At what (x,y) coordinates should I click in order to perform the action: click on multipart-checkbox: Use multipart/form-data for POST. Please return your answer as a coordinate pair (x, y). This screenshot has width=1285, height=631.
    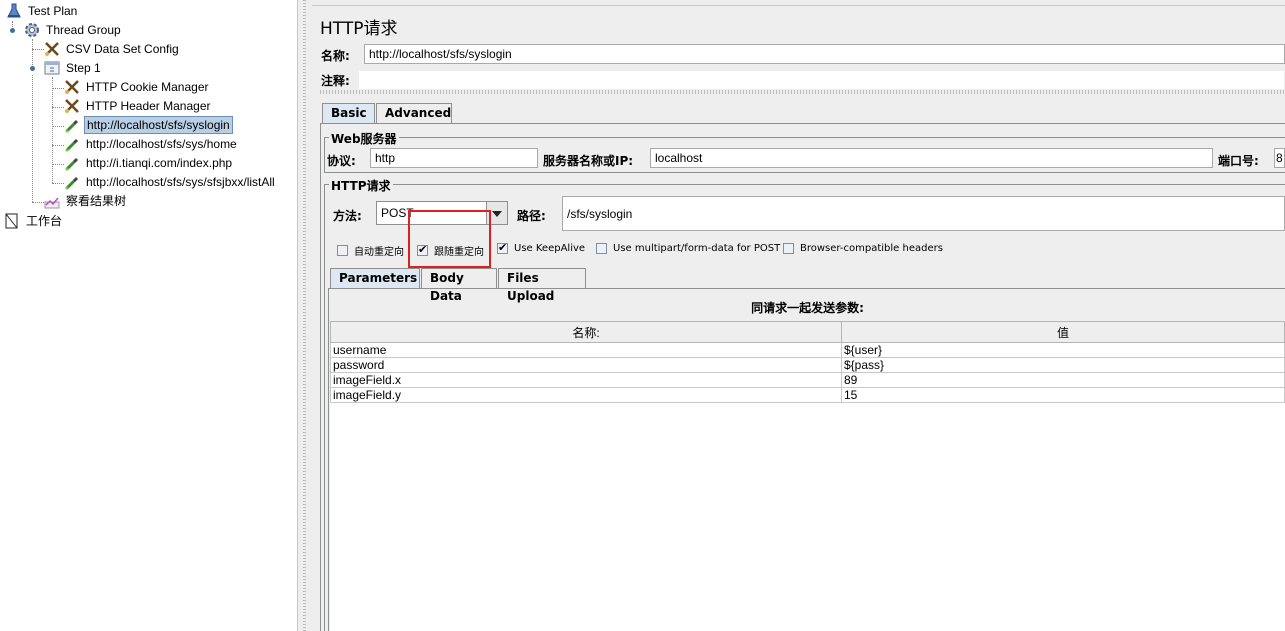
    Looking at the image, I should click on (688, 248).